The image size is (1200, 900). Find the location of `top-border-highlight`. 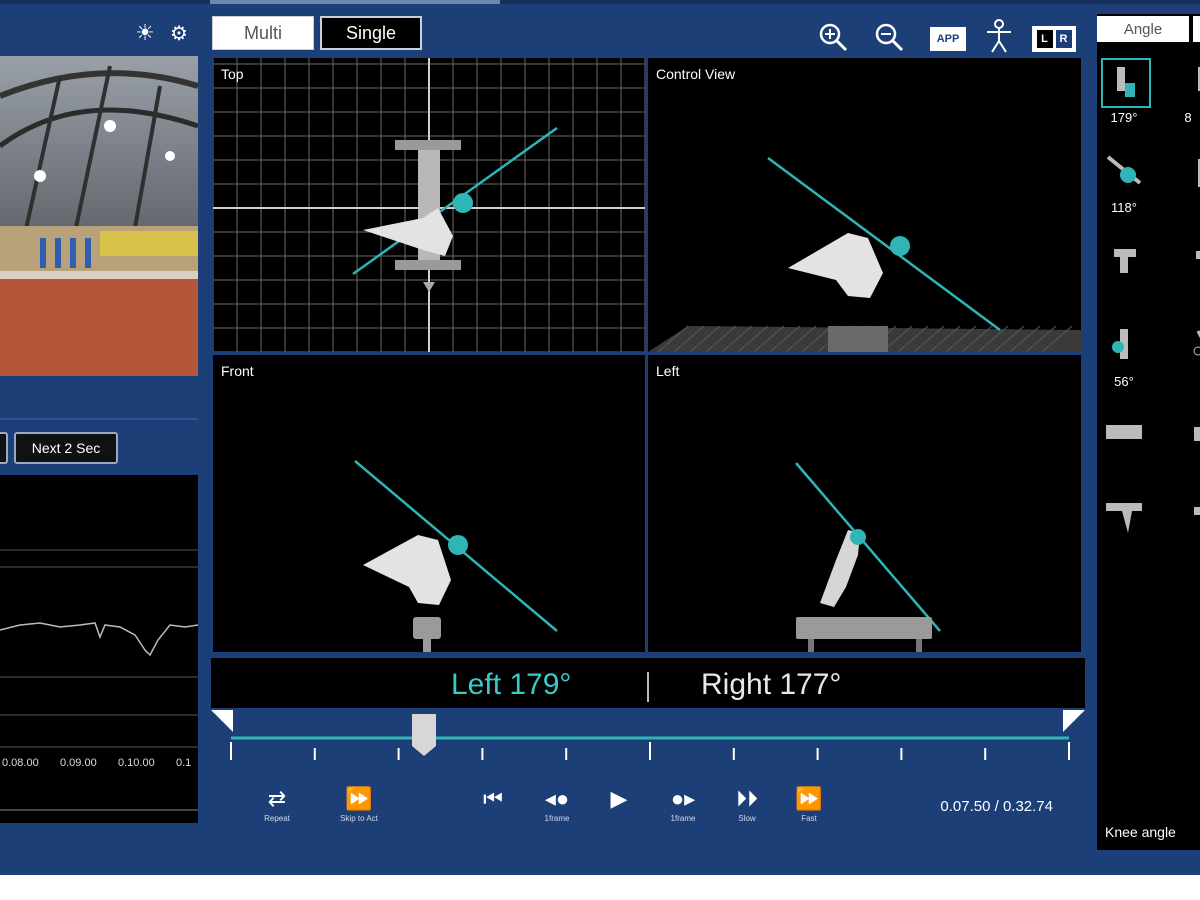

top-border-highlight is located at coordinates (355, 2).